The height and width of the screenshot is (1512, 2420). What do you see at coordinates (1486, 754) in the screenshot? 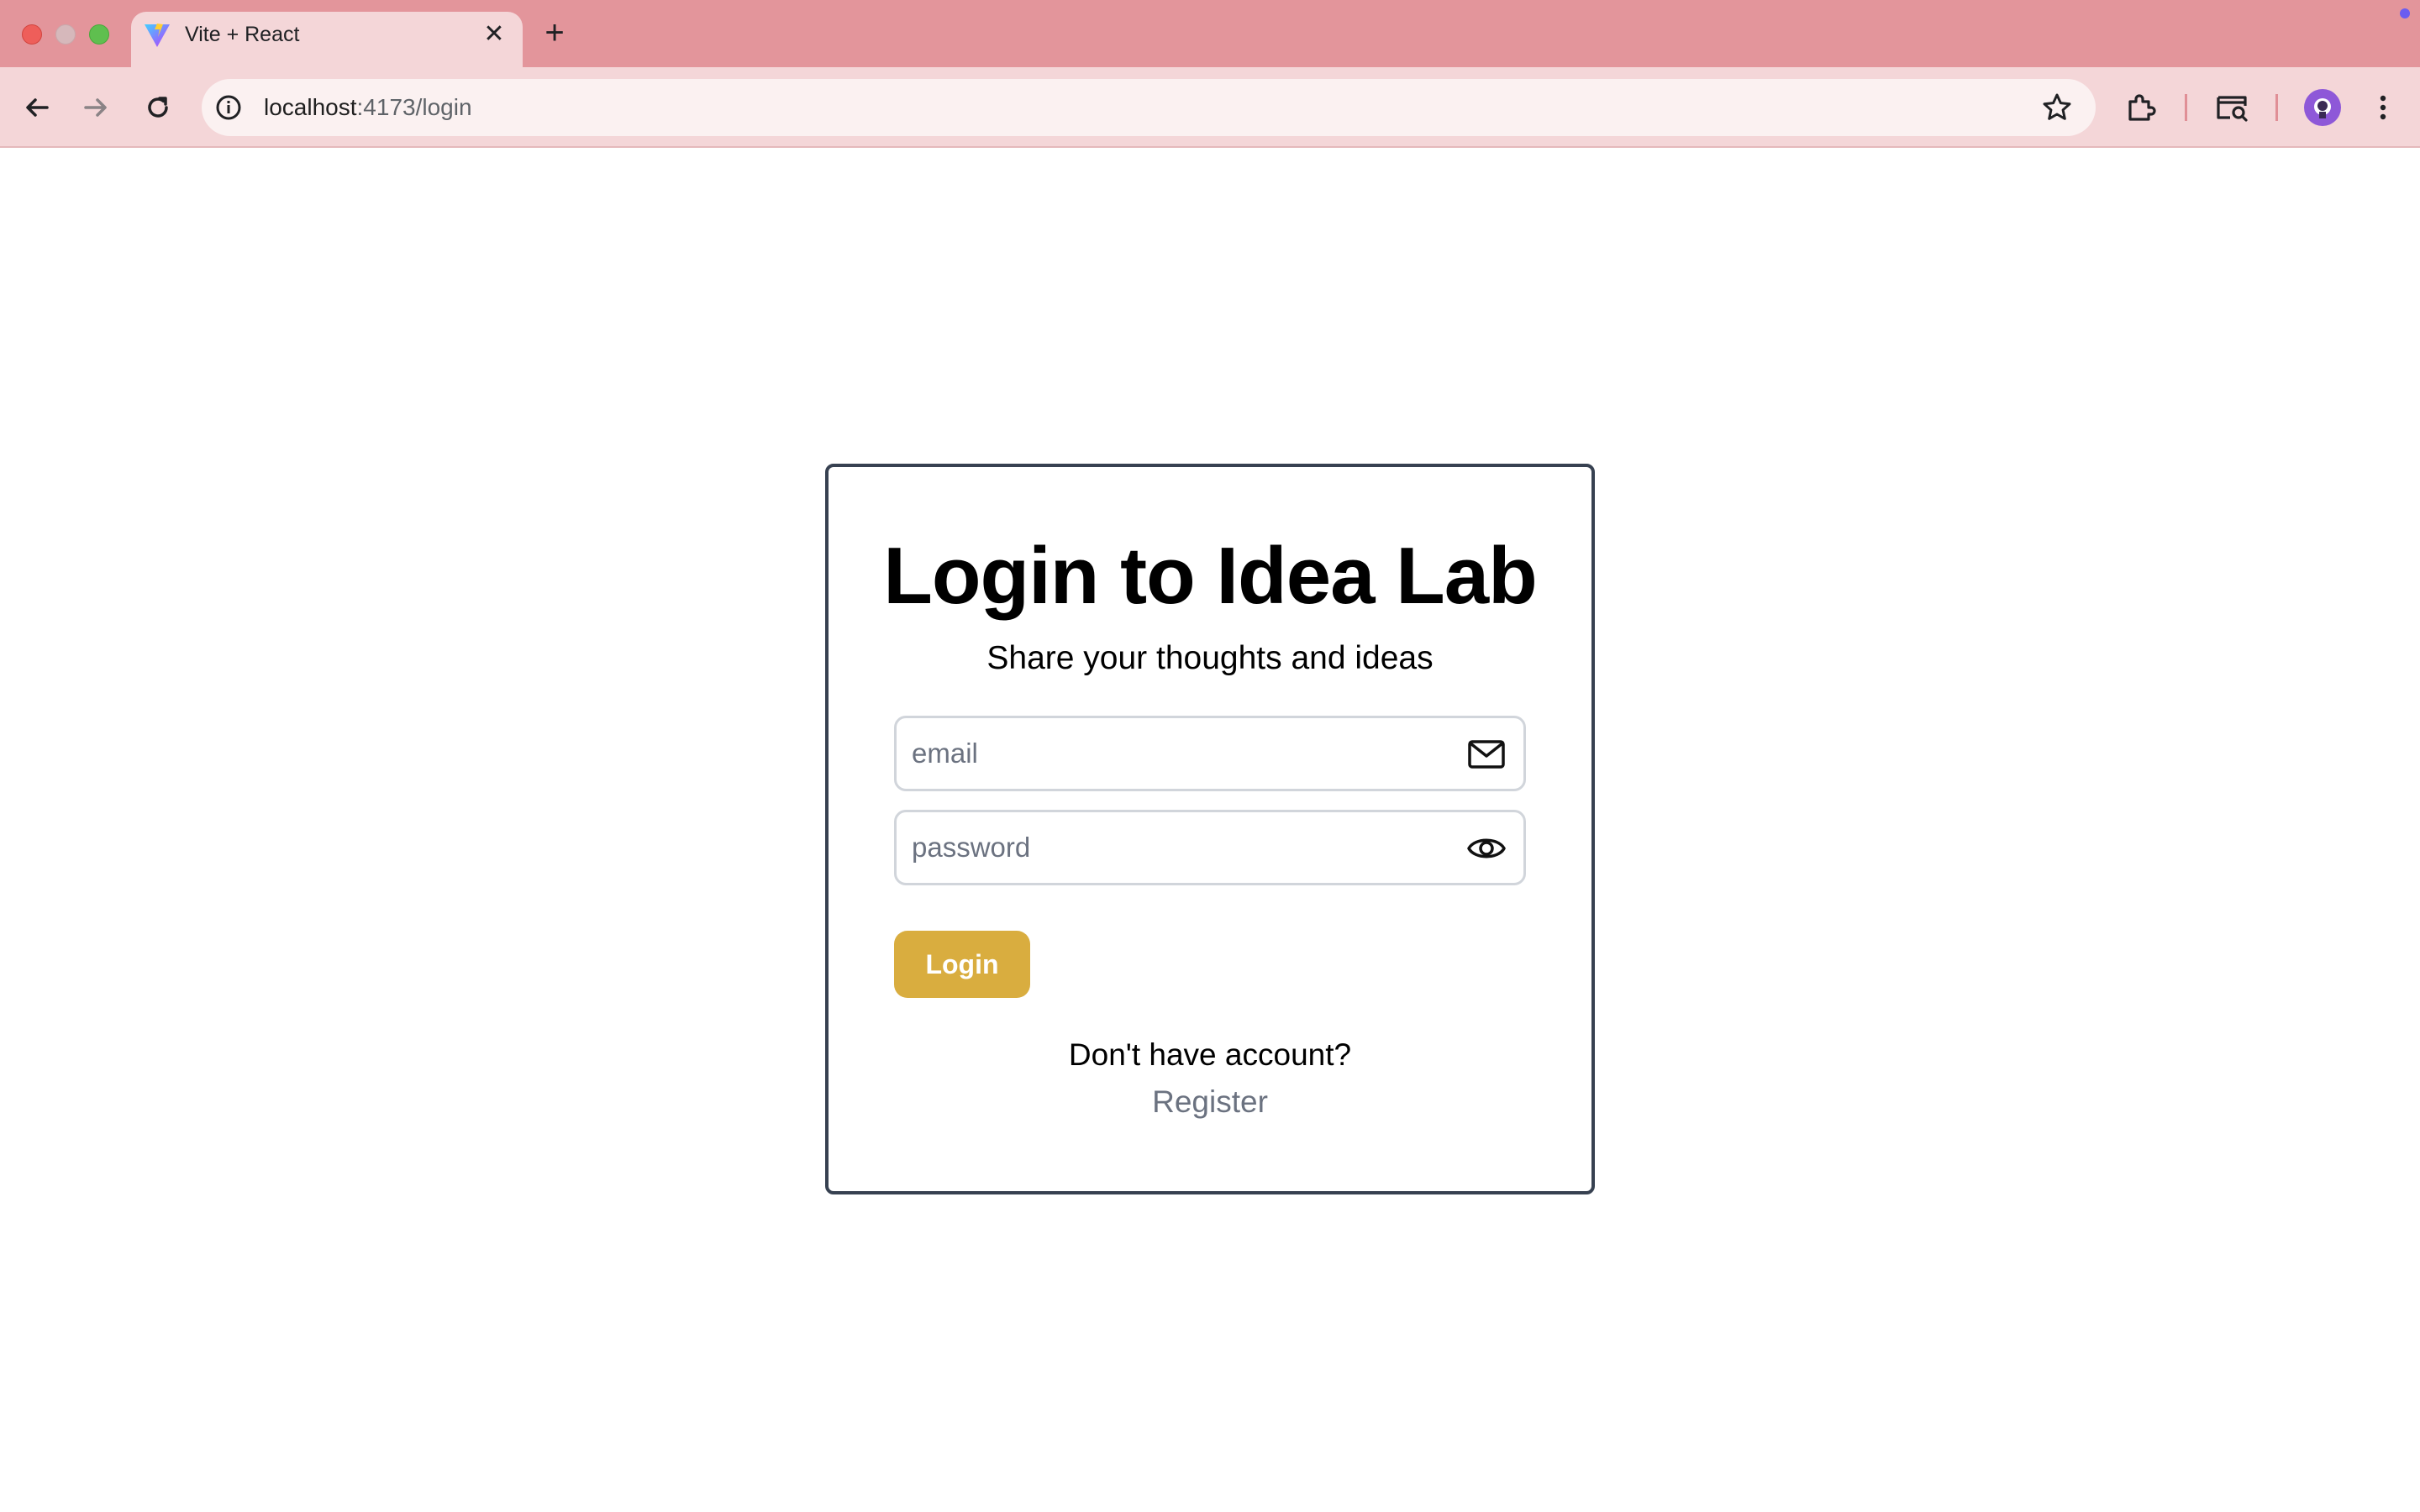
I see `mail-icon` at bounding box center [1486, 754].